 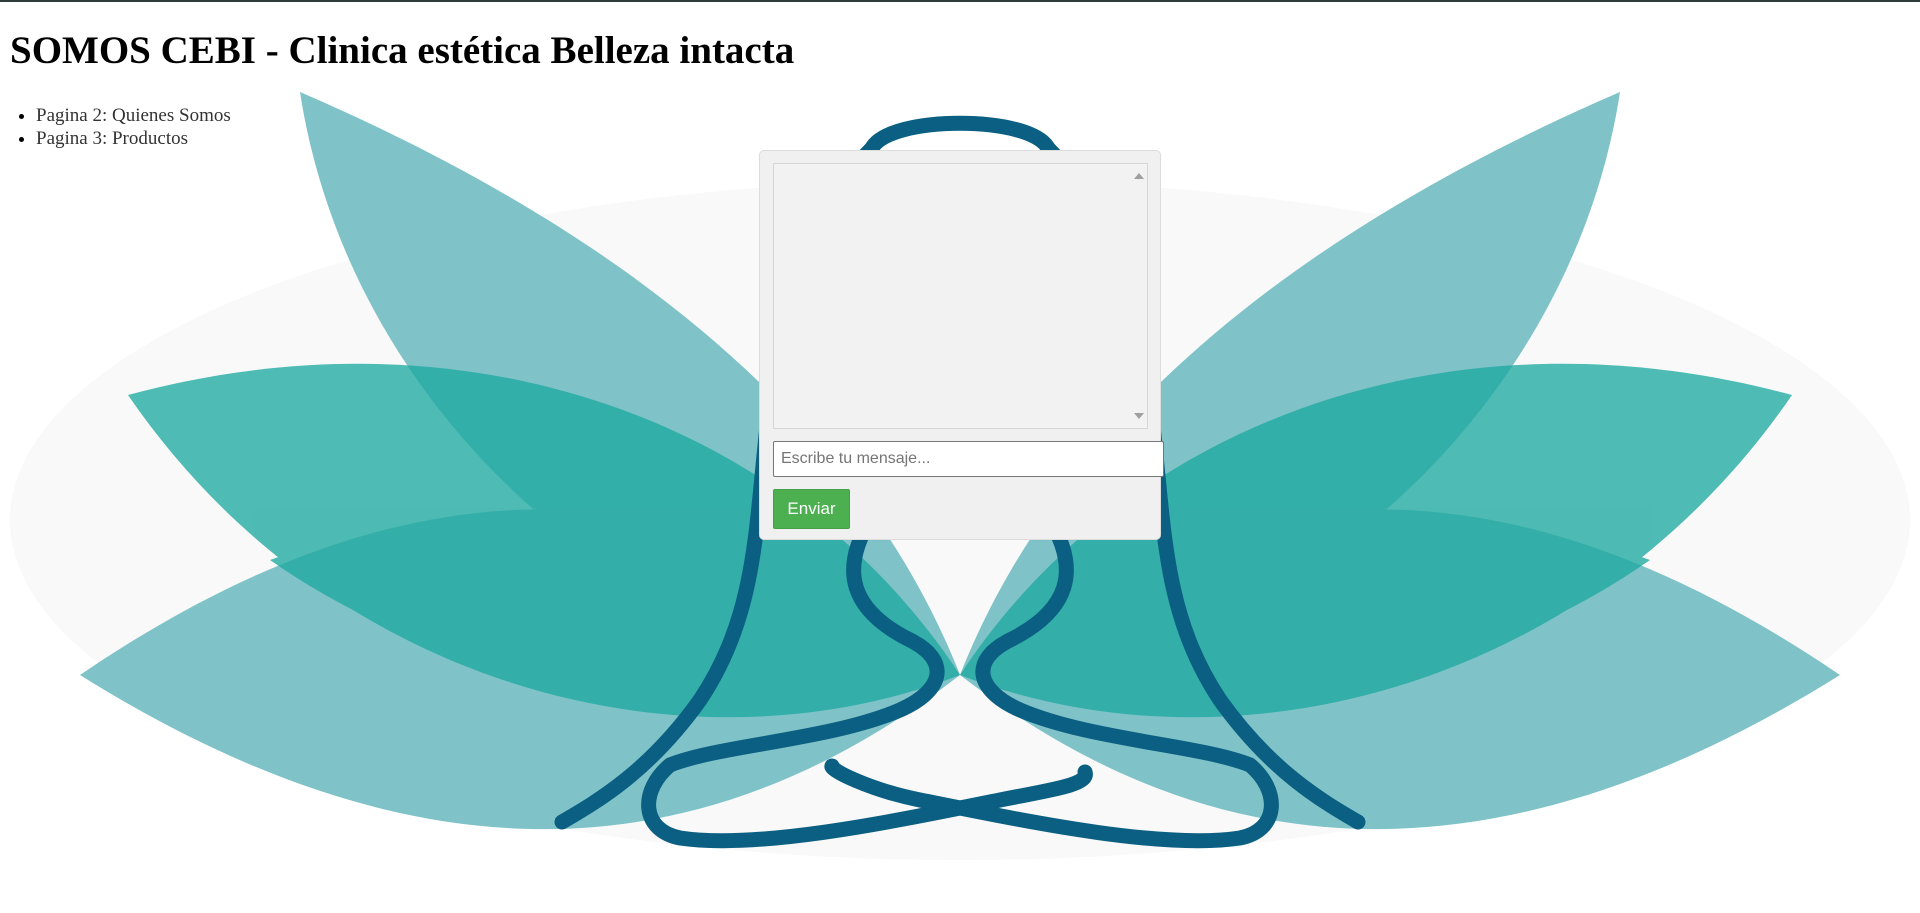 What do you see at coordinates (968, 459) in the screenshot?
I see `message-input` at bounding box center [968, 459].